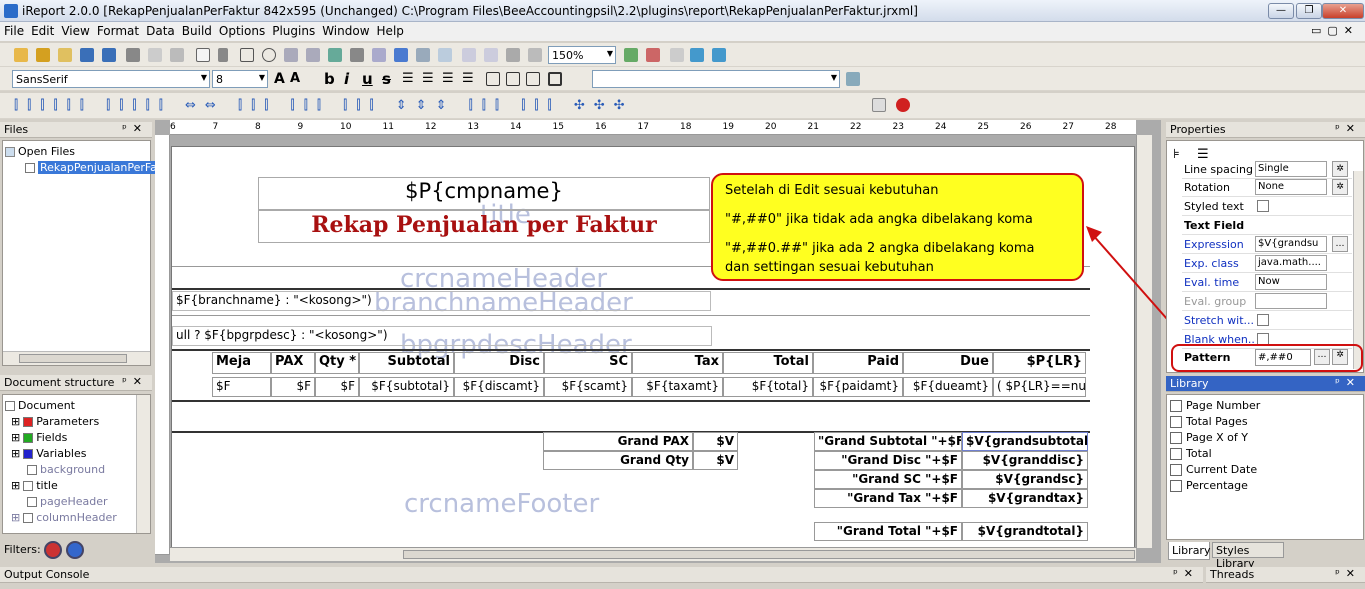 The width and height of the screenshot is (1365, 589). What do you see at coordinates (75, 550) in the screenshot?
I see `filter-blue-icon` at bounding box center [75, 550].